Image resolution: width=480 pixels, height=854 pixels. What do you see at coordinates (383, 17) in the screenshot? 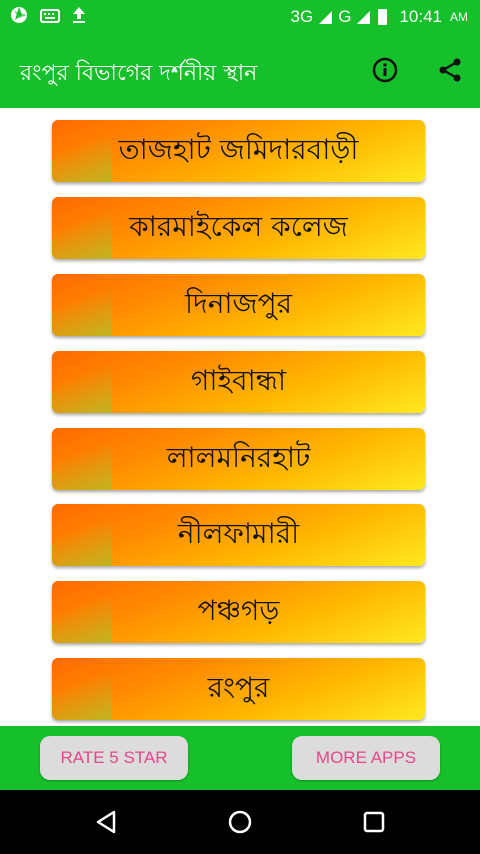
I see `battery-icon` at bounding box center [383, 17].